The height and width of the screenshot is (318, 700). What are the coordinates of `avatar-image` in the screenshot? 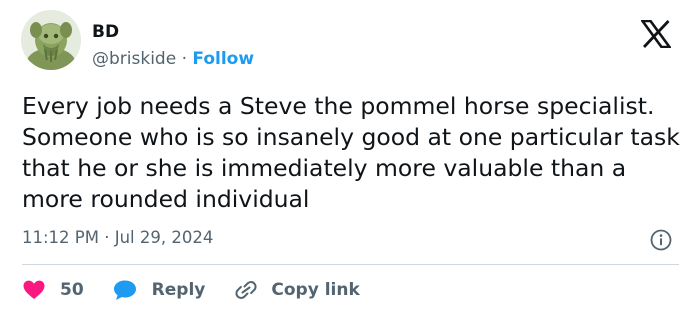 It's located at (51, 40).